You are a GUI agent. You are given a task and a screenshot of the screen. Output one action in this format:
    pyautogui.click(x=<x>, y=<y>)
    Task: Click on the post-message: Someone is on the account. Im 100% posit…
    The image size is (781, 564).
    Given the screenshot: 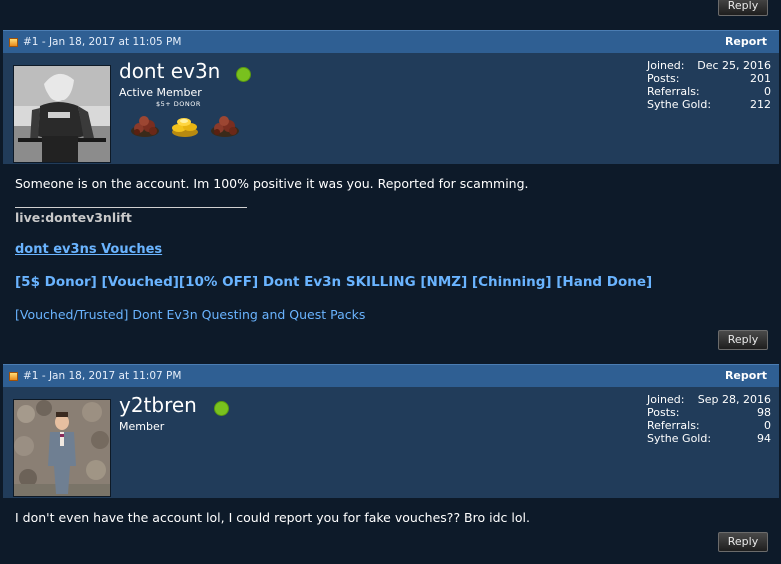 What is the action you would take?
    pyautogui.click(x=272, y=183)
    